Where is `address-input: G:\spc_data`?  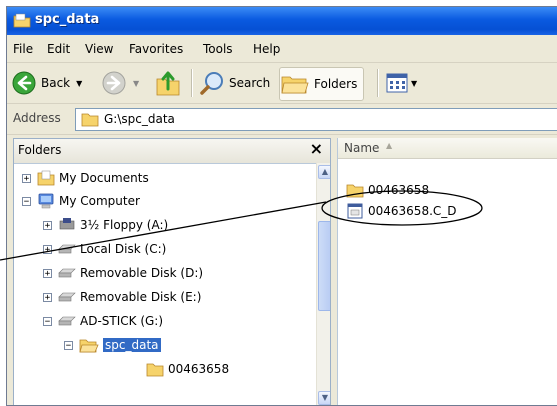
address-input: G:\spc_data is located at coordinates (316, 119).